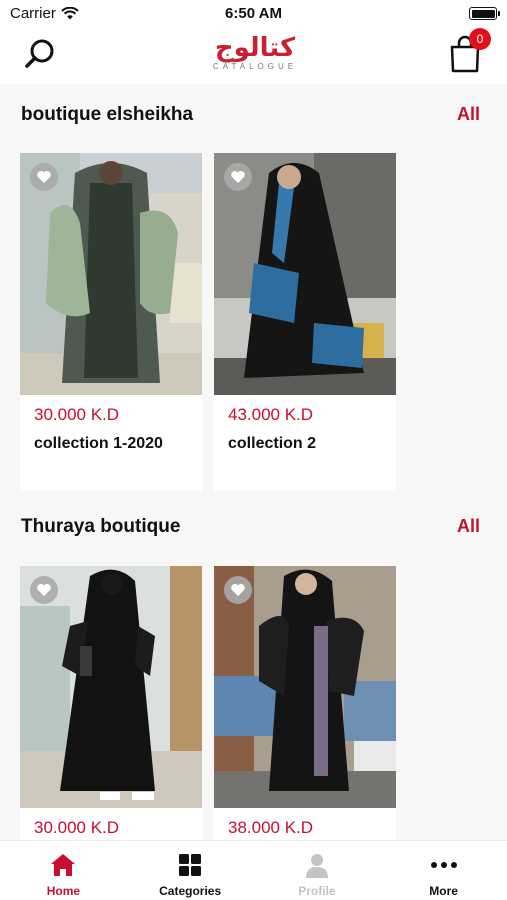 The width and height of the screenshot is (507, 900). I want to click on status-bar: Carrier 6:50 AM, so click(253, 14).